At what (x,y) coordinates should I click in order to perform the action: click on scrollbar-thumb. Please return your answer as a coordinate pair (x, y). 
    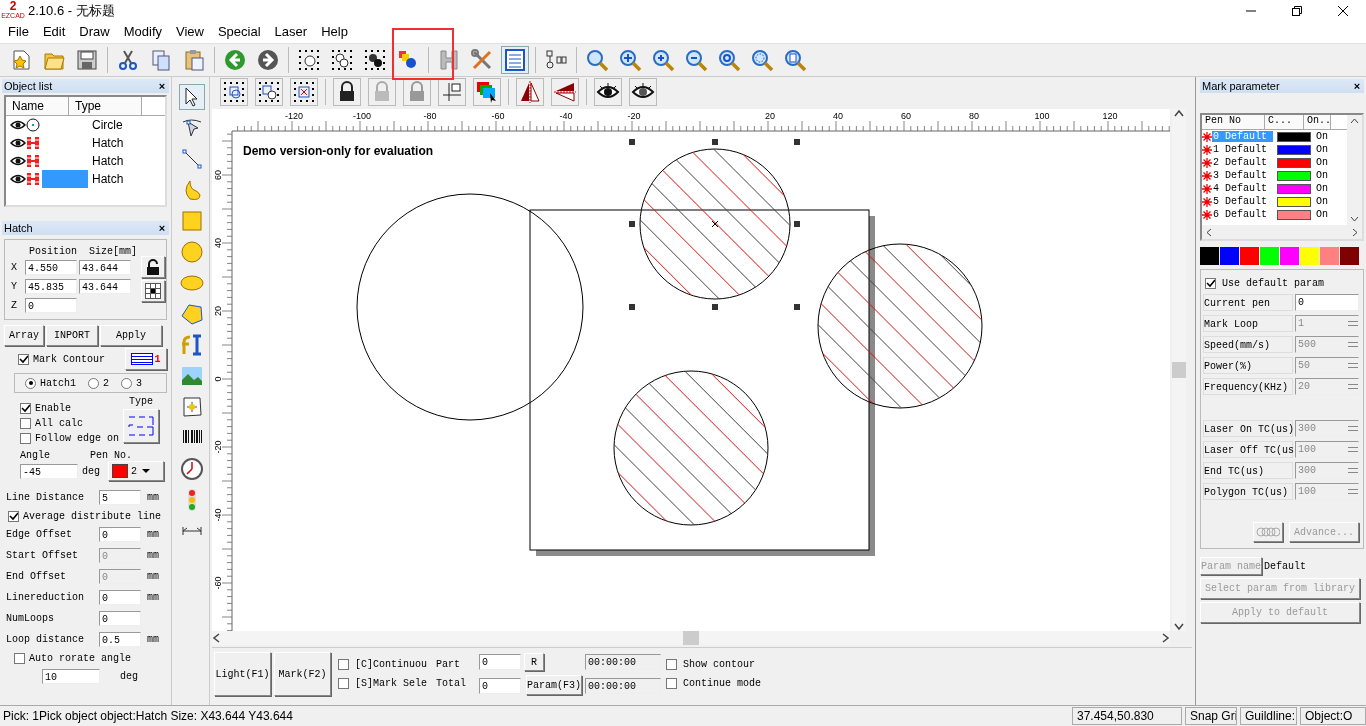
    Looking at the image, I should click on (691, 638).